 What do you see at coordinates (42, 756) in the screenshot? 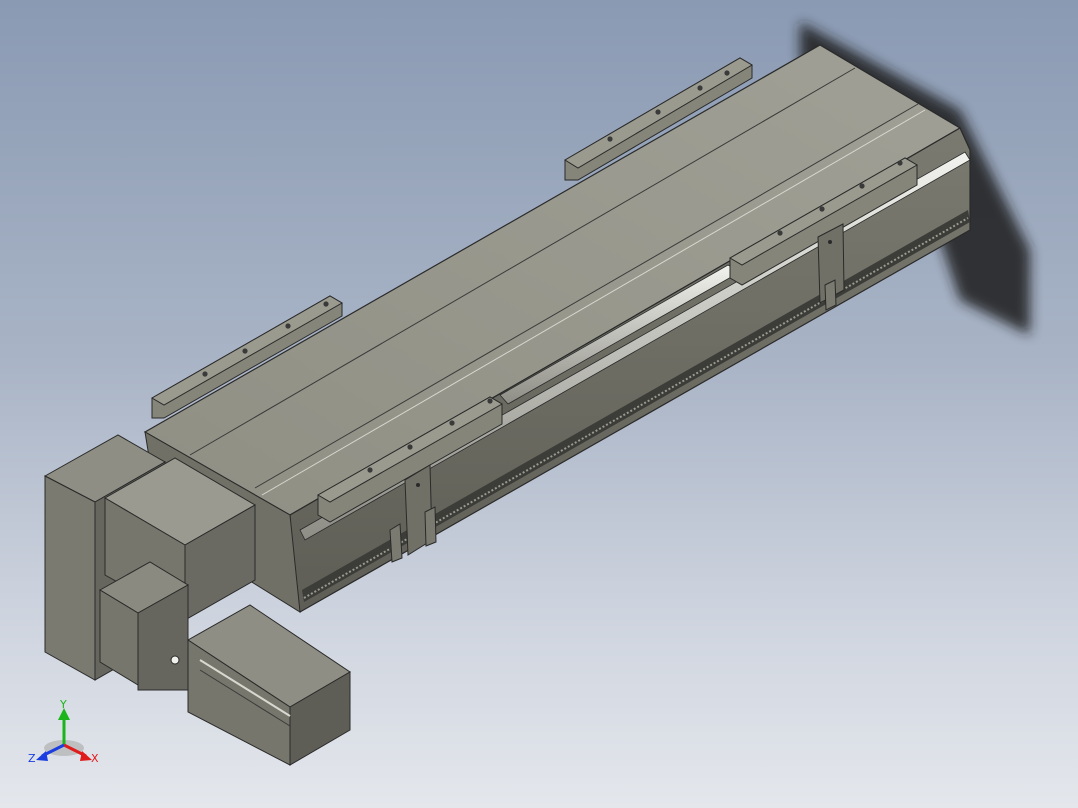
I see `z-axis-arrow` at bounding box center [42, 756].